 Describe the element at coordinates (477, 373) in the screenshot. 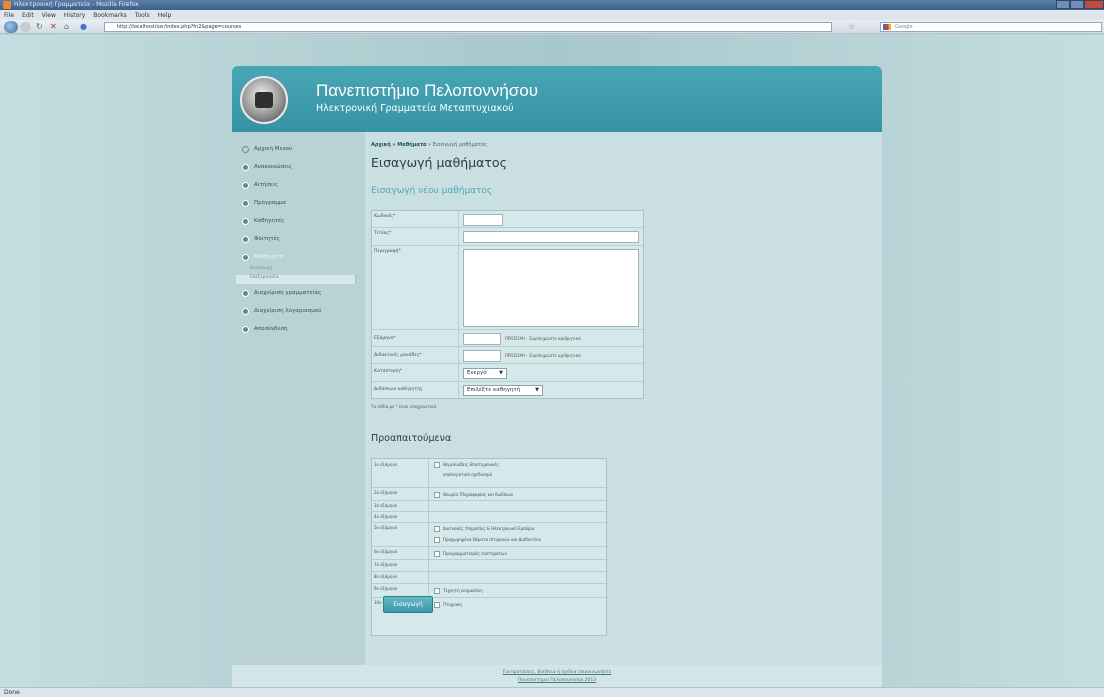

I see `status-select-value: Ενεργό` at that location.